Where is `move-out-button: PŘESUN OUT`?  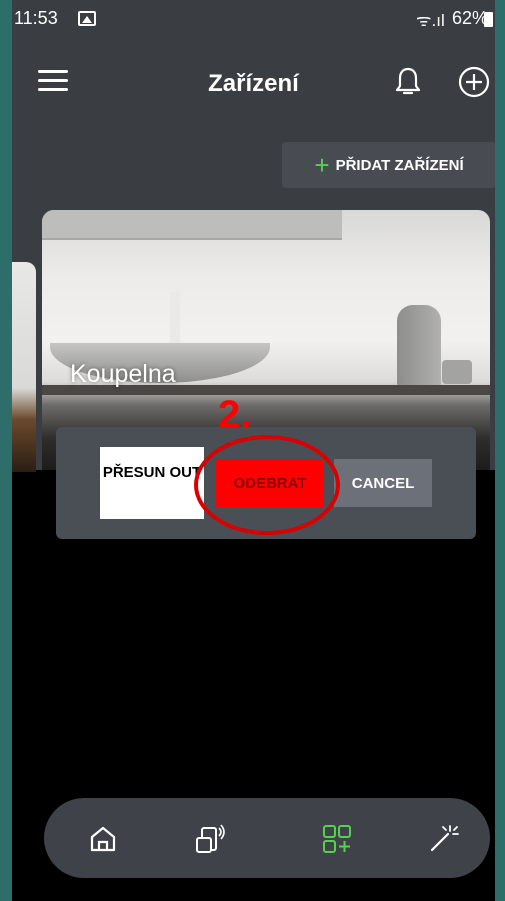 move-out-button: PŘESUN OUT is located at coordinates (152, 483).